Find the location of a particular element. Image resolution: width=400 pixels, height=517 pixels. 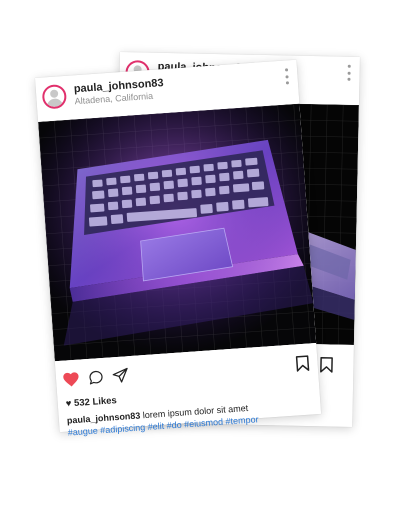

likes-heart-icon: ♥ is located at coordinates (68, 404).